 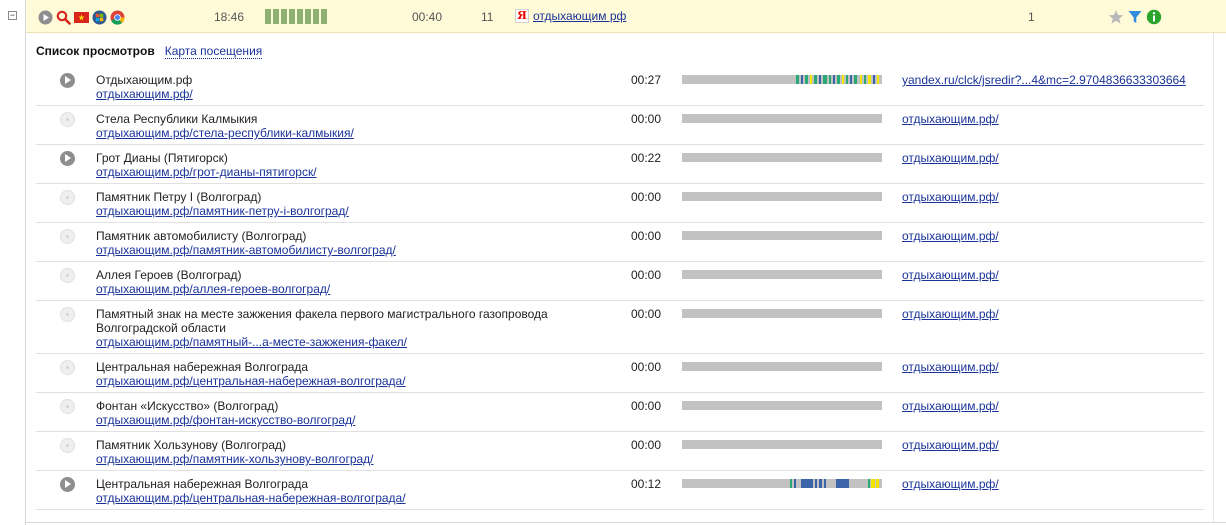 What do you see at coordinates (63, 17) in the screenshot?
I see `search-icon` at bounding box center [63, 17].